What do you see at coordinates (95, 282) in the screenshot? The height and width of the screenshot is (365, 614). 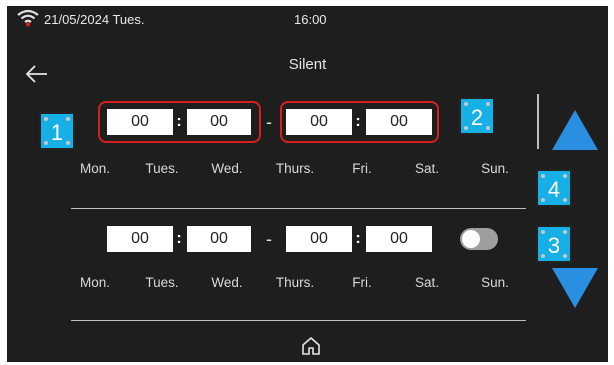 I see `schedule-2-day-mon: Mon.` at bounding box center [95, 282].